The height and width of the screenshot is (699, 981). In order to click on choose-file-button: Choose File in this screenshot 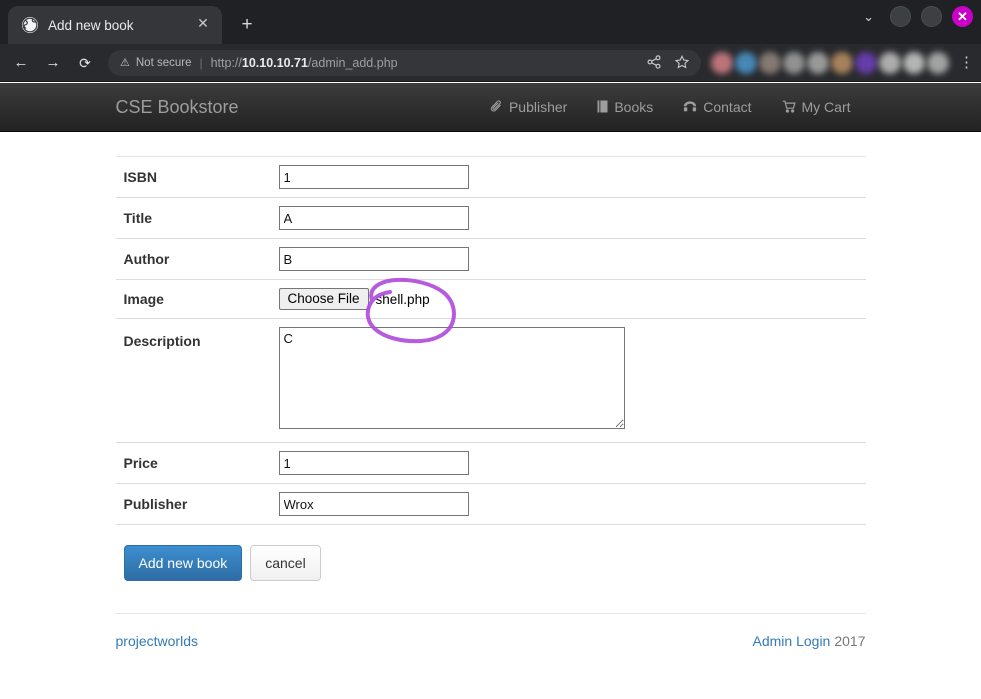, I will do `click(323, 299)`.